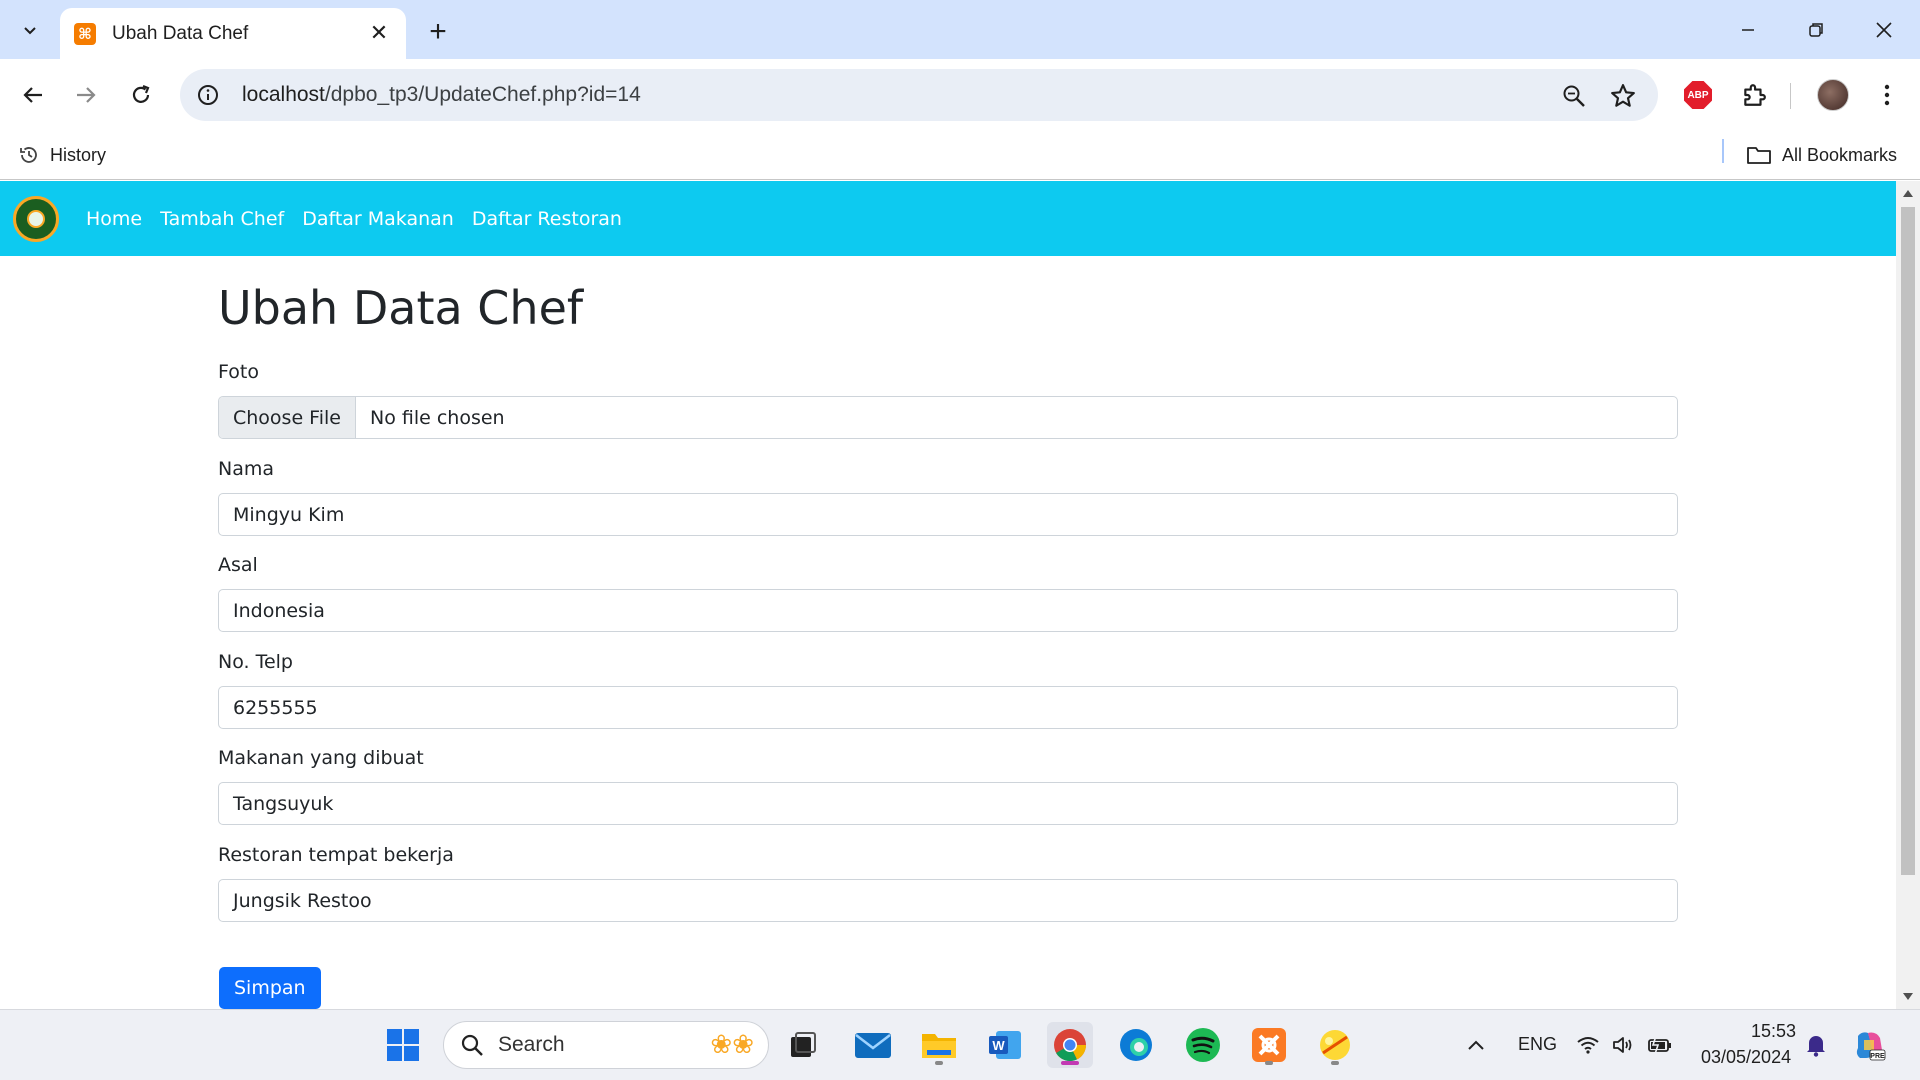 The width and height of the screenshot is (1920, 1080). I want to click on bookmark-star-button, so click(1623, 96).